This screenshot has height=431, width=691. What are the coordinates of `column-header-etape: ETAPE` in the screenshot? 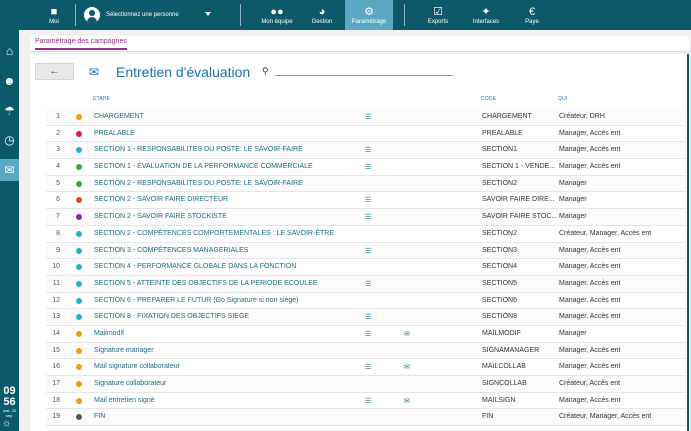 It's located at (101, 99).